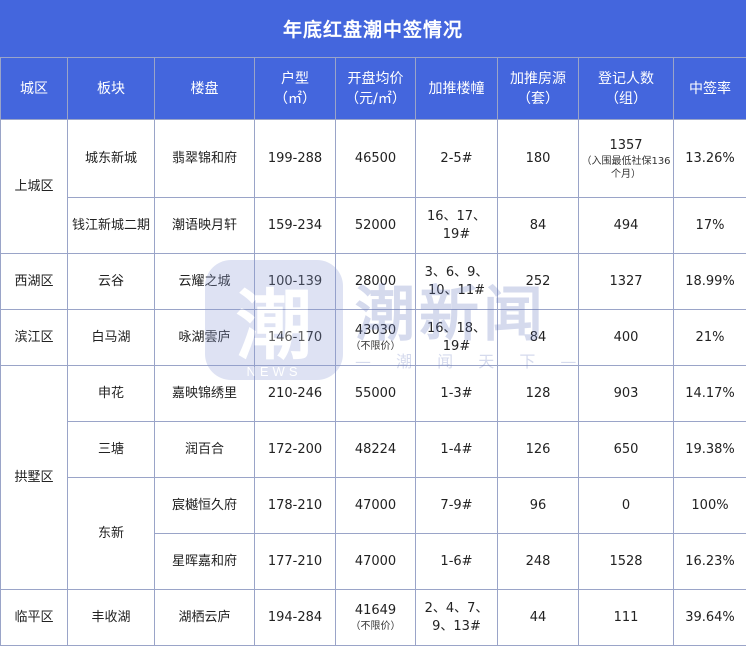 The width and height of the screenshot is (746, 646). What do you see at coordinates (457, 618) in the screenshot?
I see `cell-buildings: 2、4、7、9、13#` at bounding box center [457, 618].